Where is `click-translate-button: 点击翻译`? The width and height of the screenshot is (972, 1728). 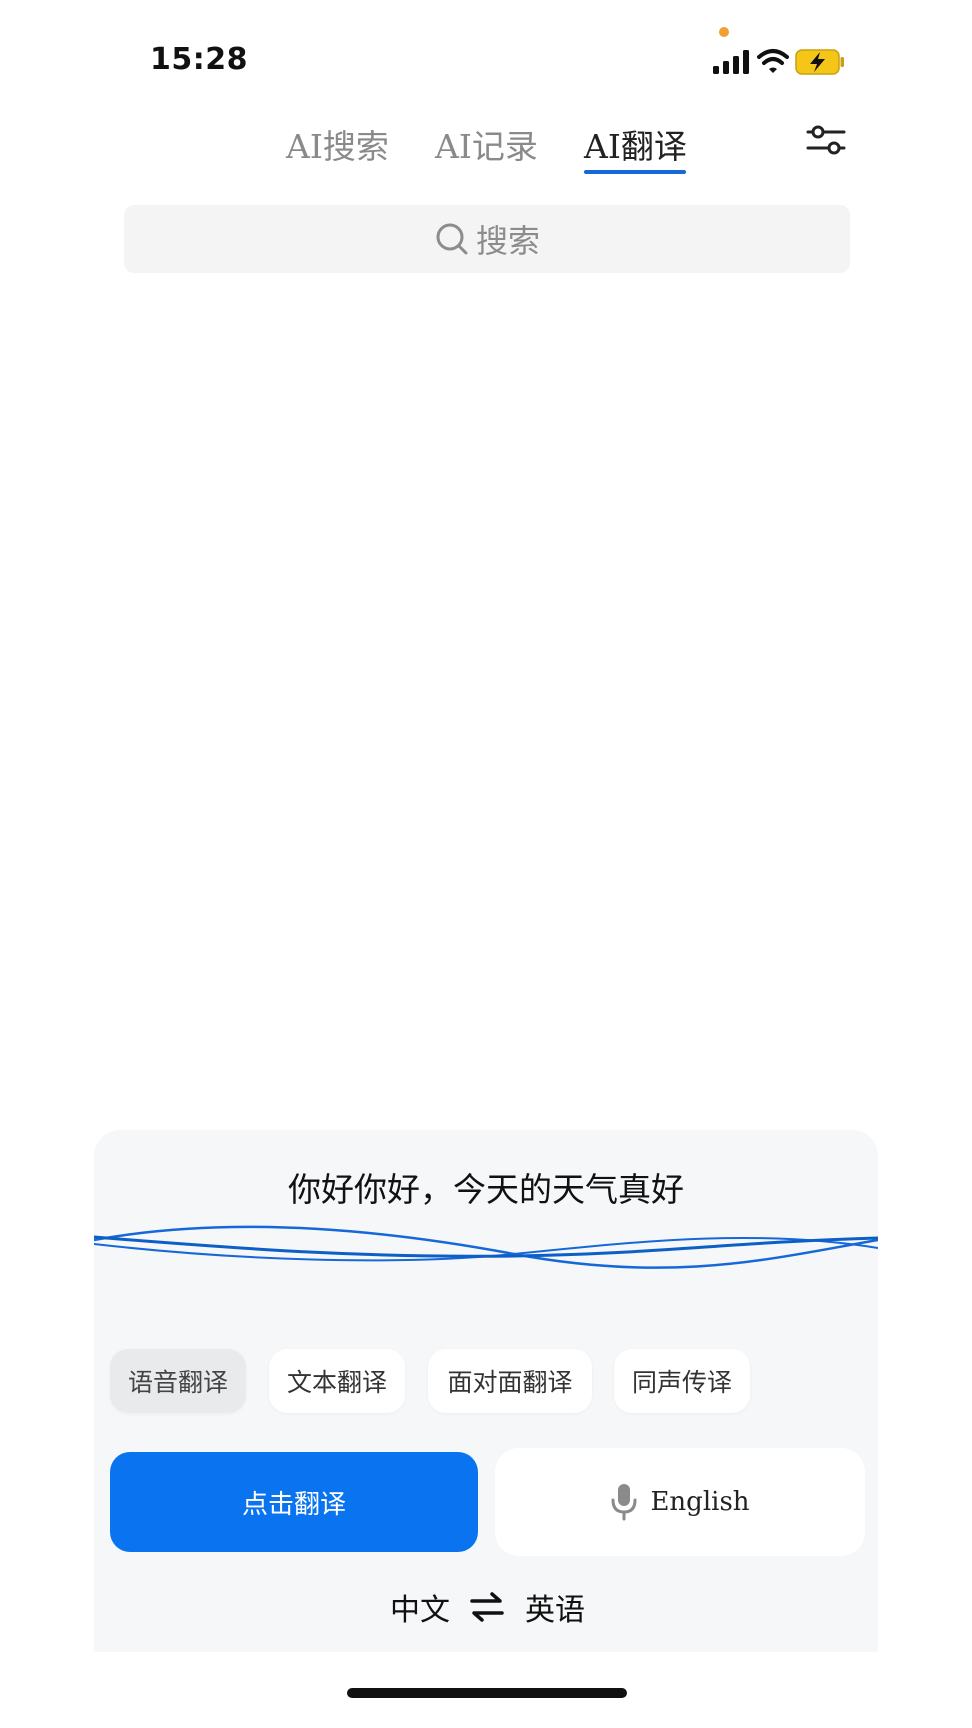 click-translate-button: 点击翻译 is located at coordinates (294, 1502).